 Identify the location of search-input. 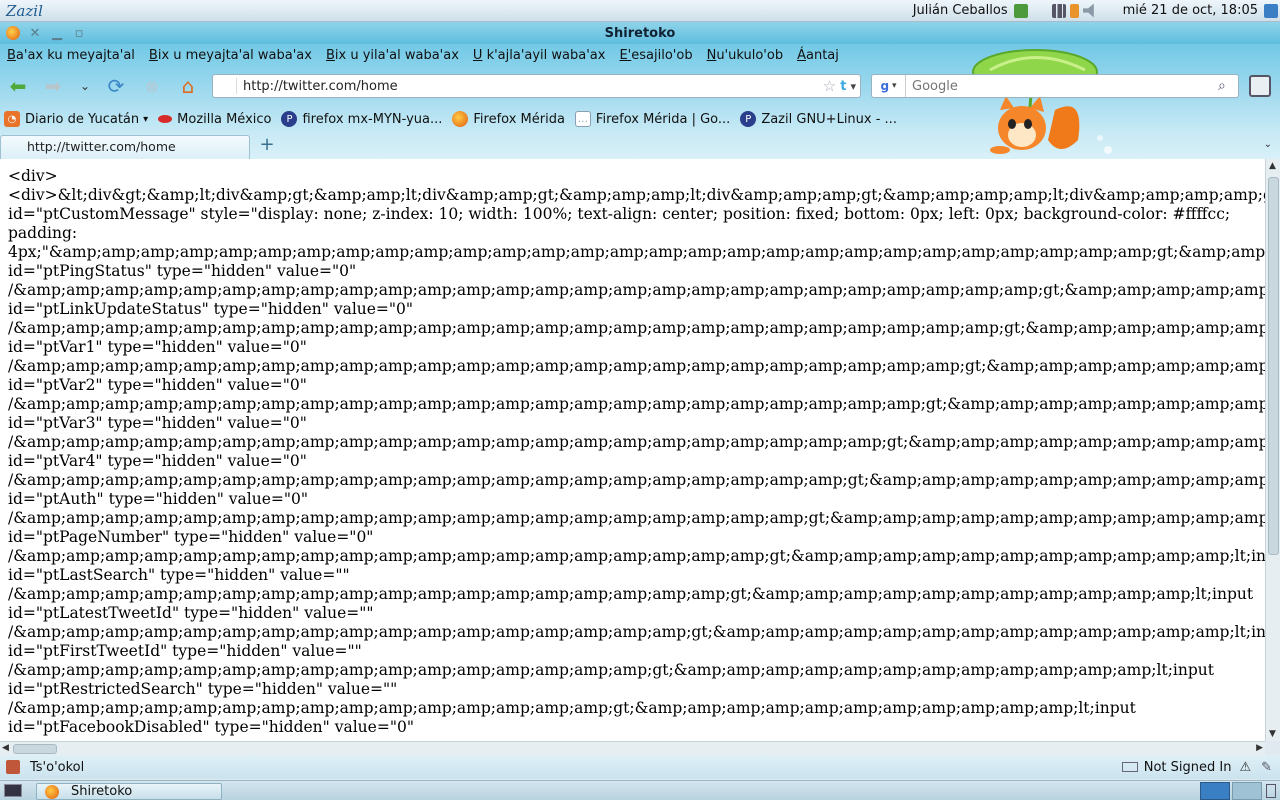
(1062, 86).